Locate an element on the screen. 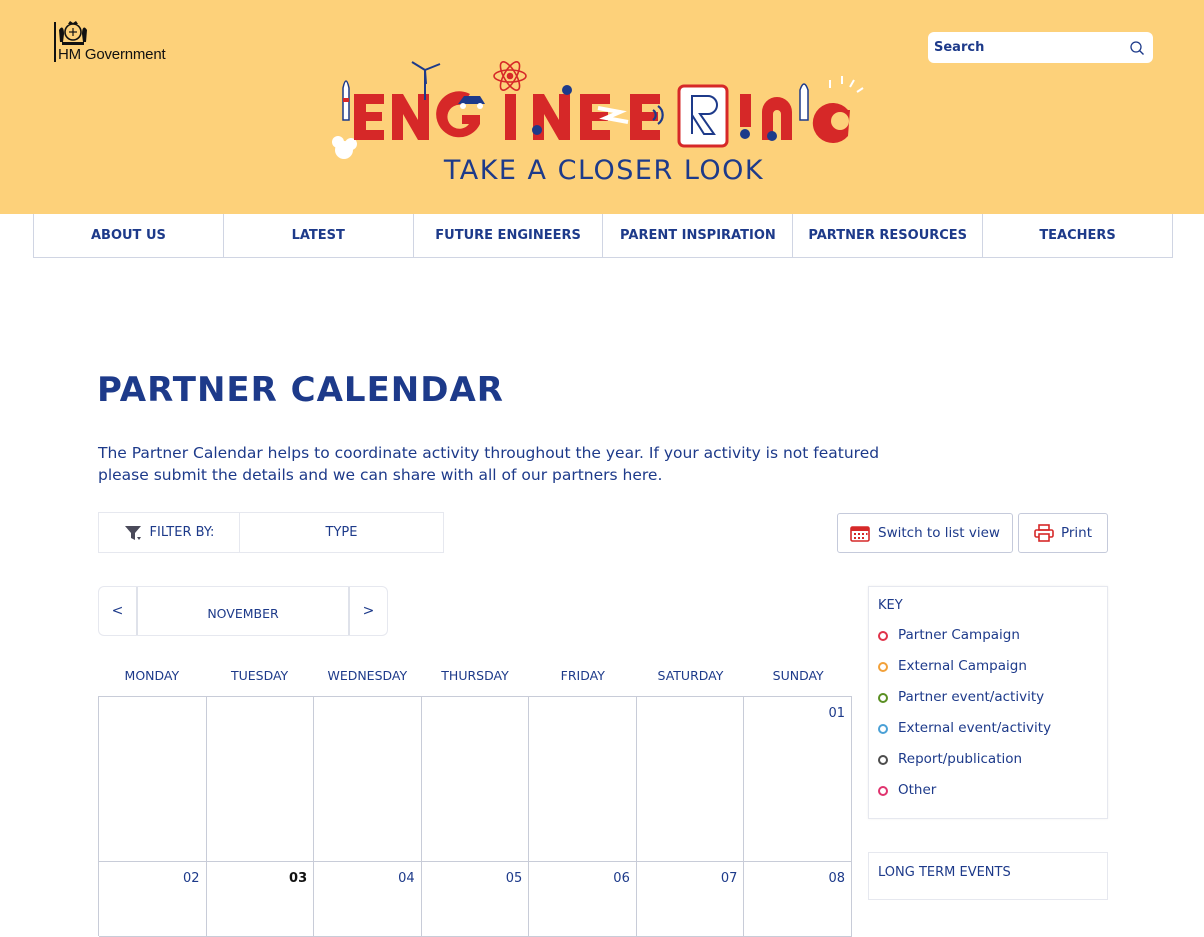  key-item-other: Other is located at coordinates (990, 797).